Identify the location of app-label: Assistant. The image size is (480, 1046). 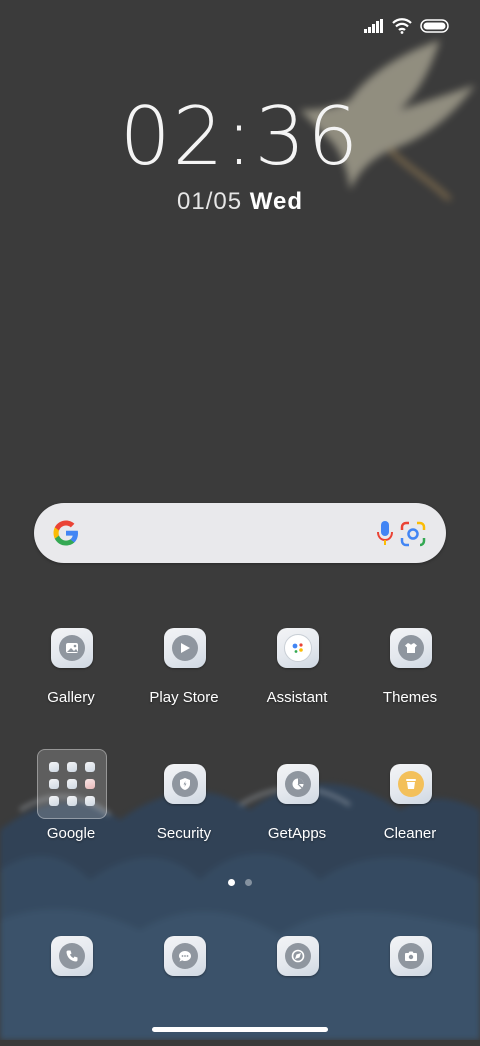
(297, 697).